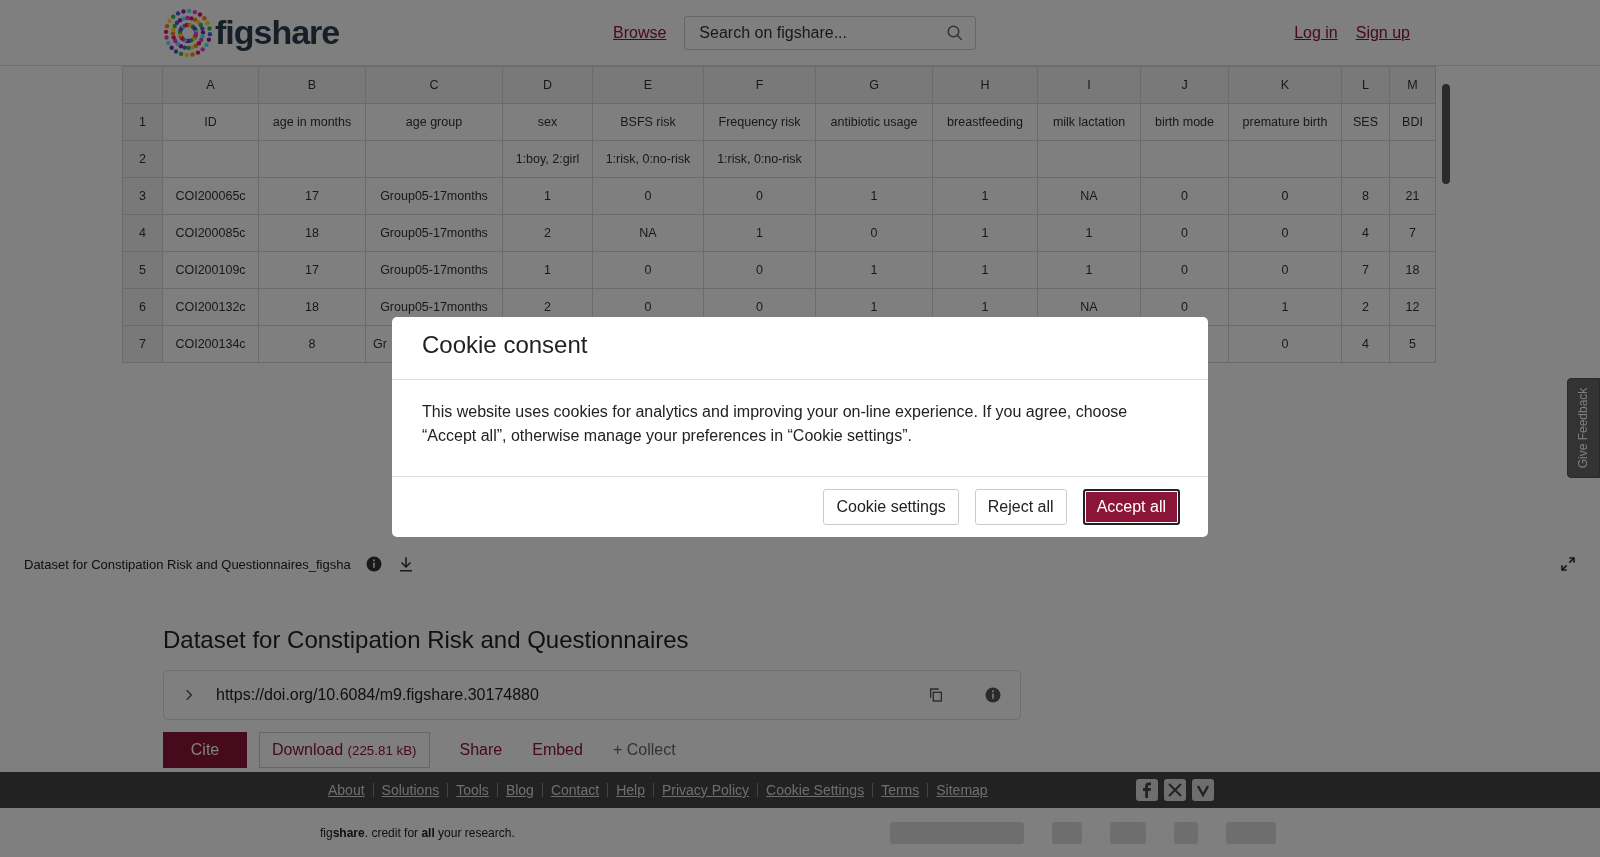  What do you see at coordinates (1146, 790) in the screenshot?
I see `facebook-icon` at bounding box center [1146, 790].